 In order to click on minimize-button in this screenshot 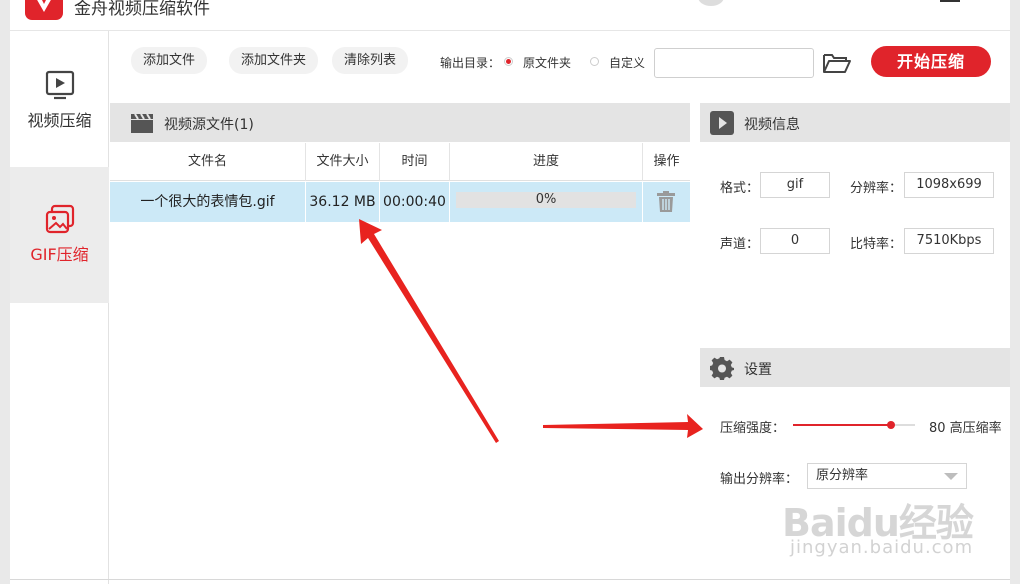, I will do `click(950, 2)`.